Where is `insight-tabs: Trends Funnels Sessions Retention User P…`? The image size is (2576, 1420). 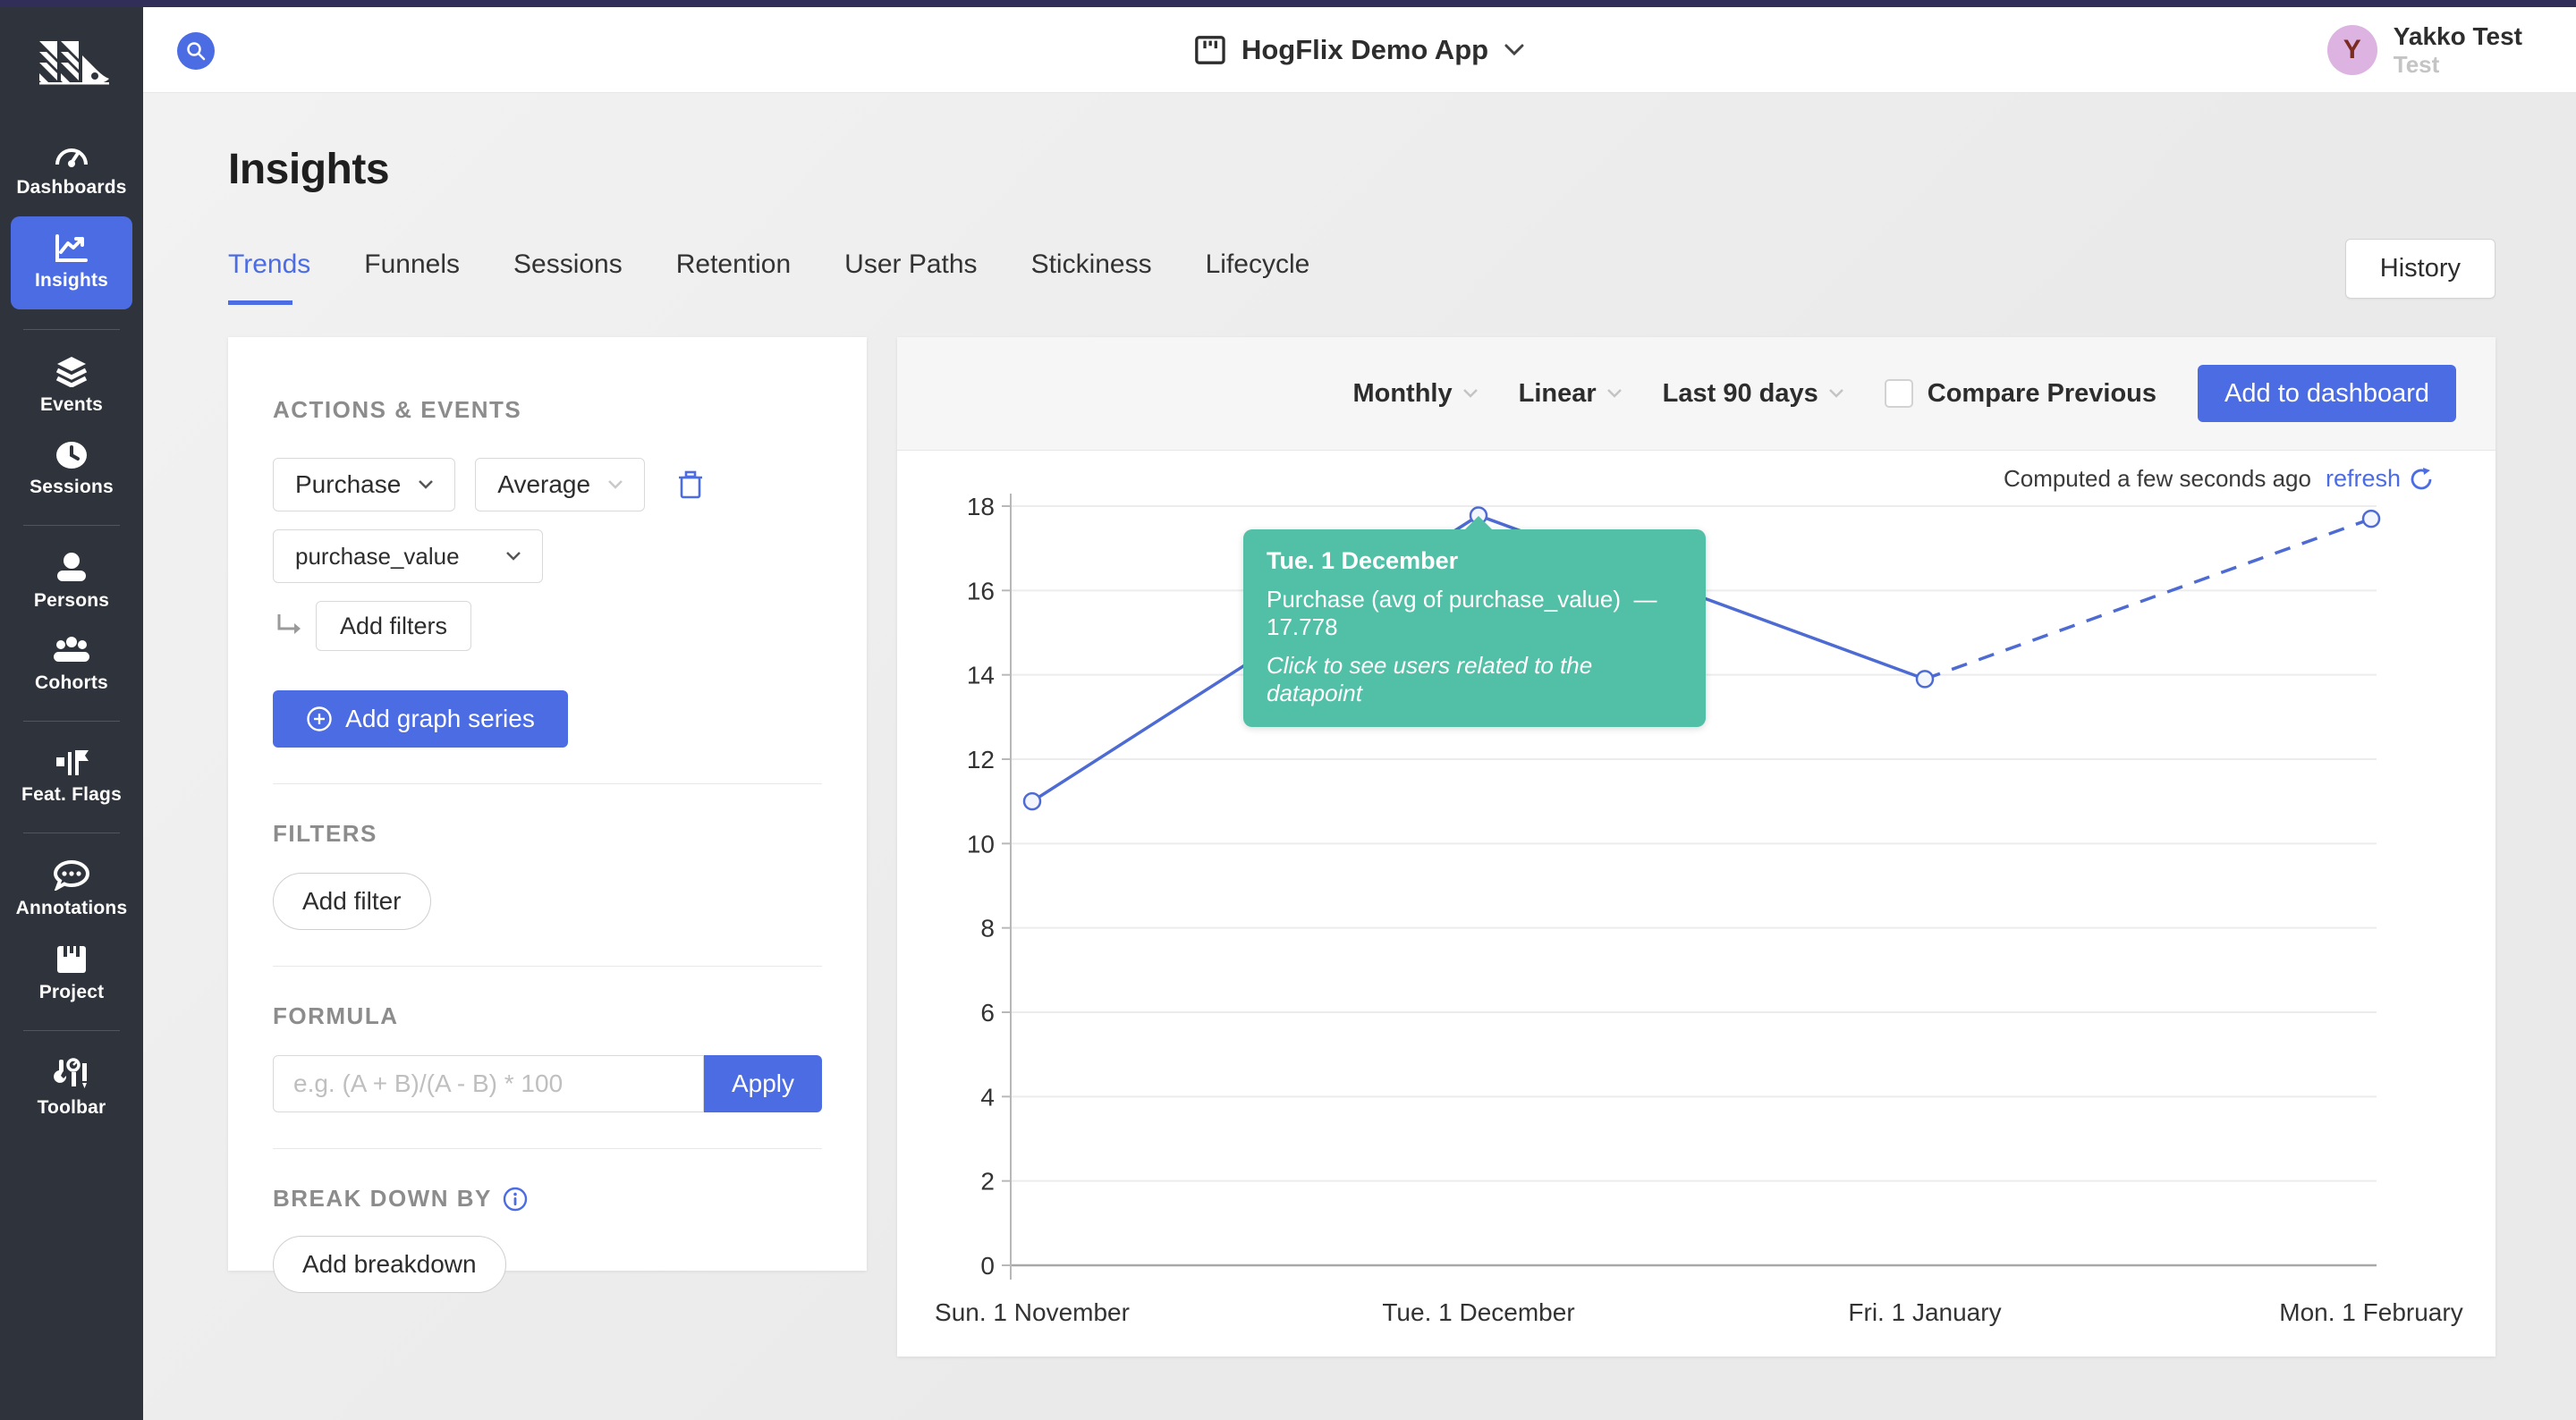 insight-tabs: Trends Funnels Sessions Retention User P… is located at coordinates (1362, 272).